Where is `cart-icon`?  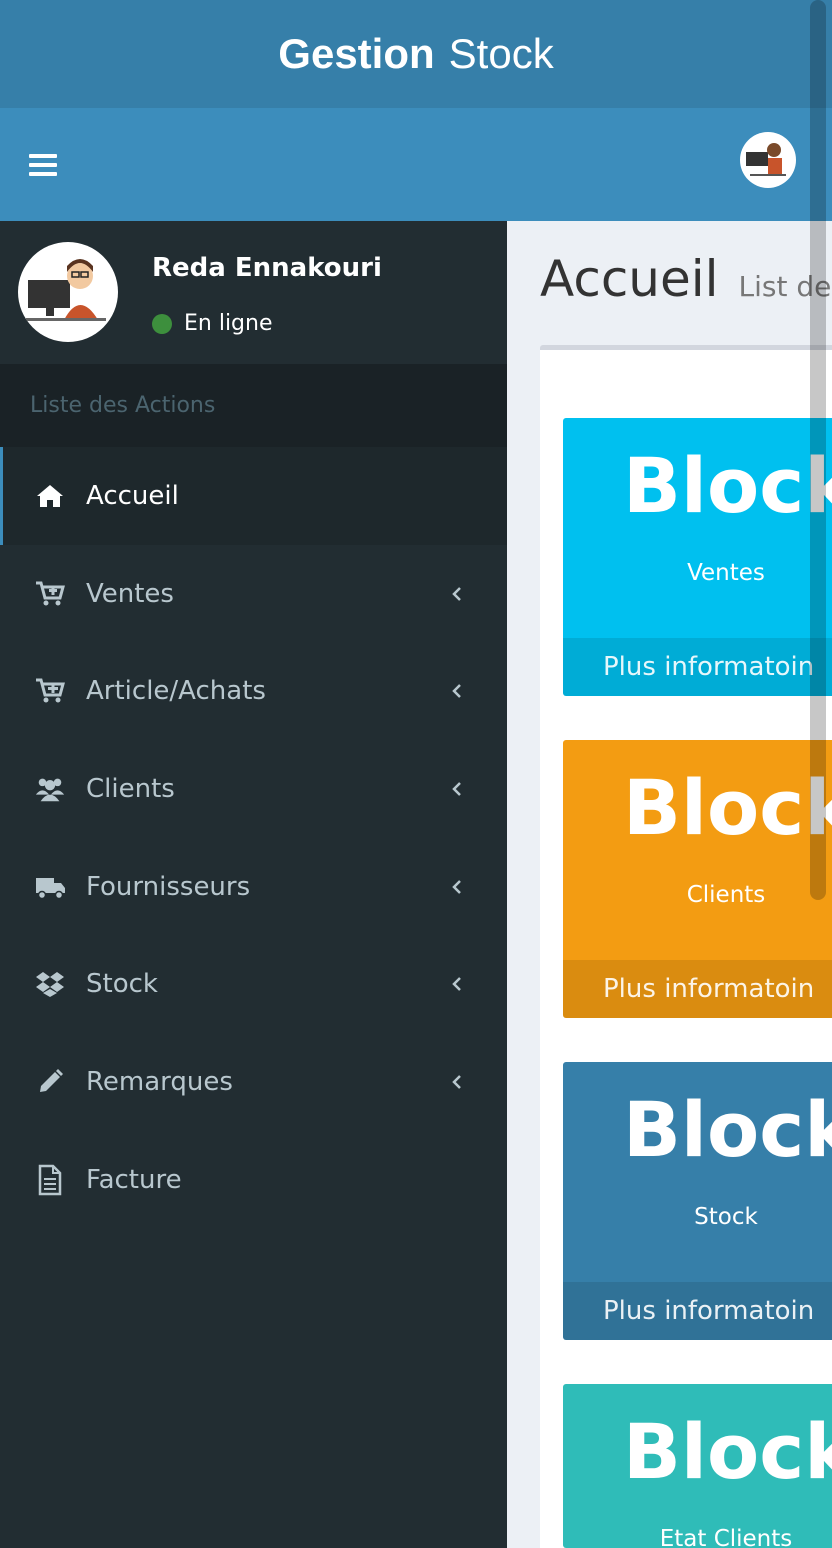 cart-icon is located at coordinates (50, 594).